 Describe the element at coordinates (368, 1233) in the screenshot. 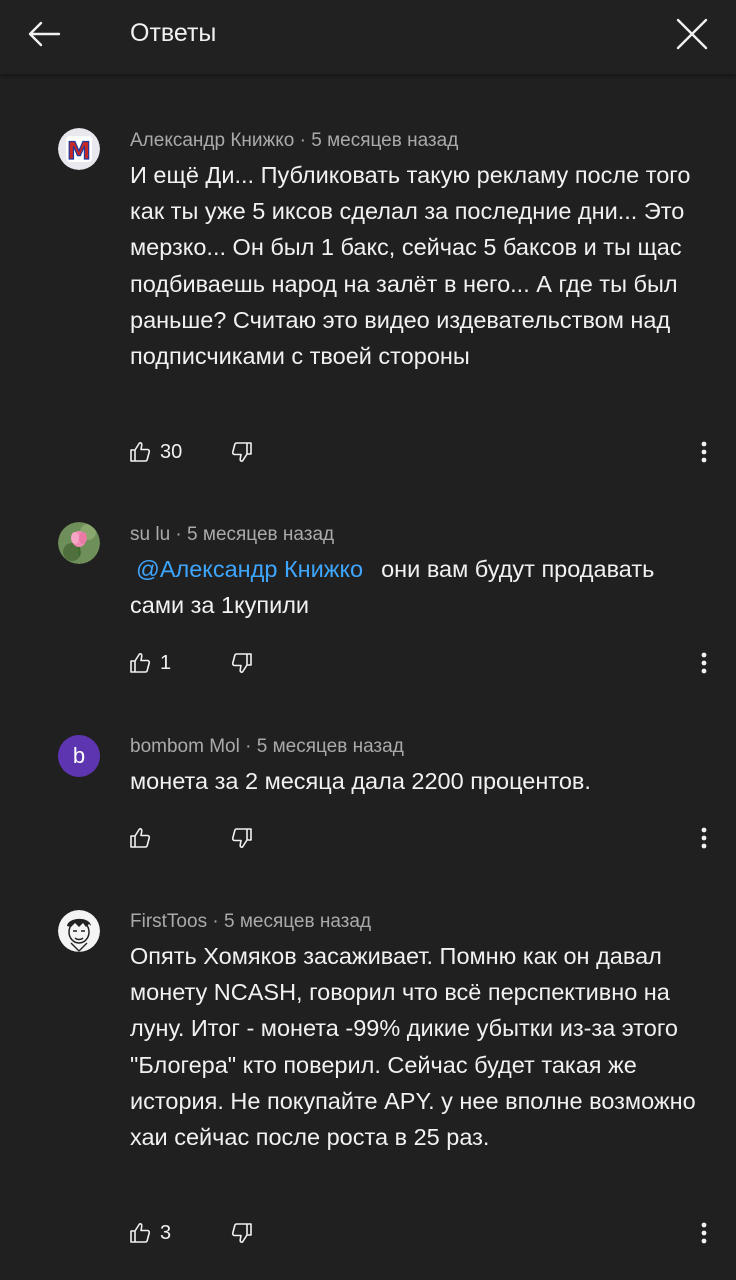

I see `comment-actions: 3` at that location.